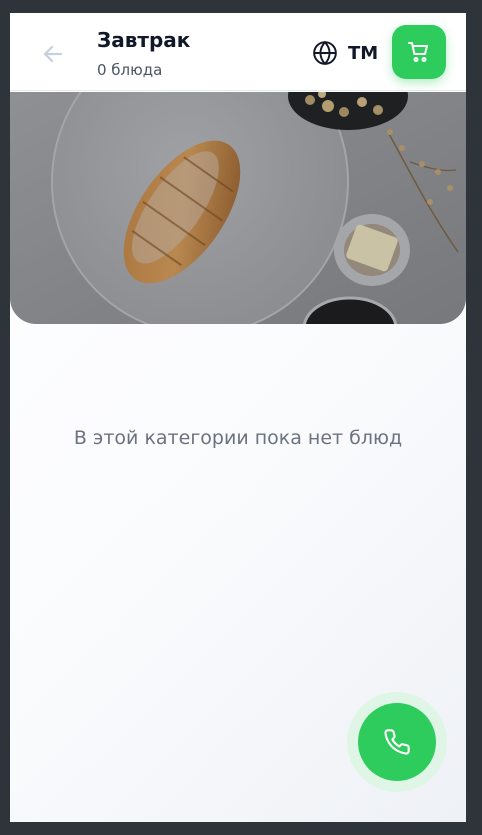  I want to click on cart-button, so click(419, 52).